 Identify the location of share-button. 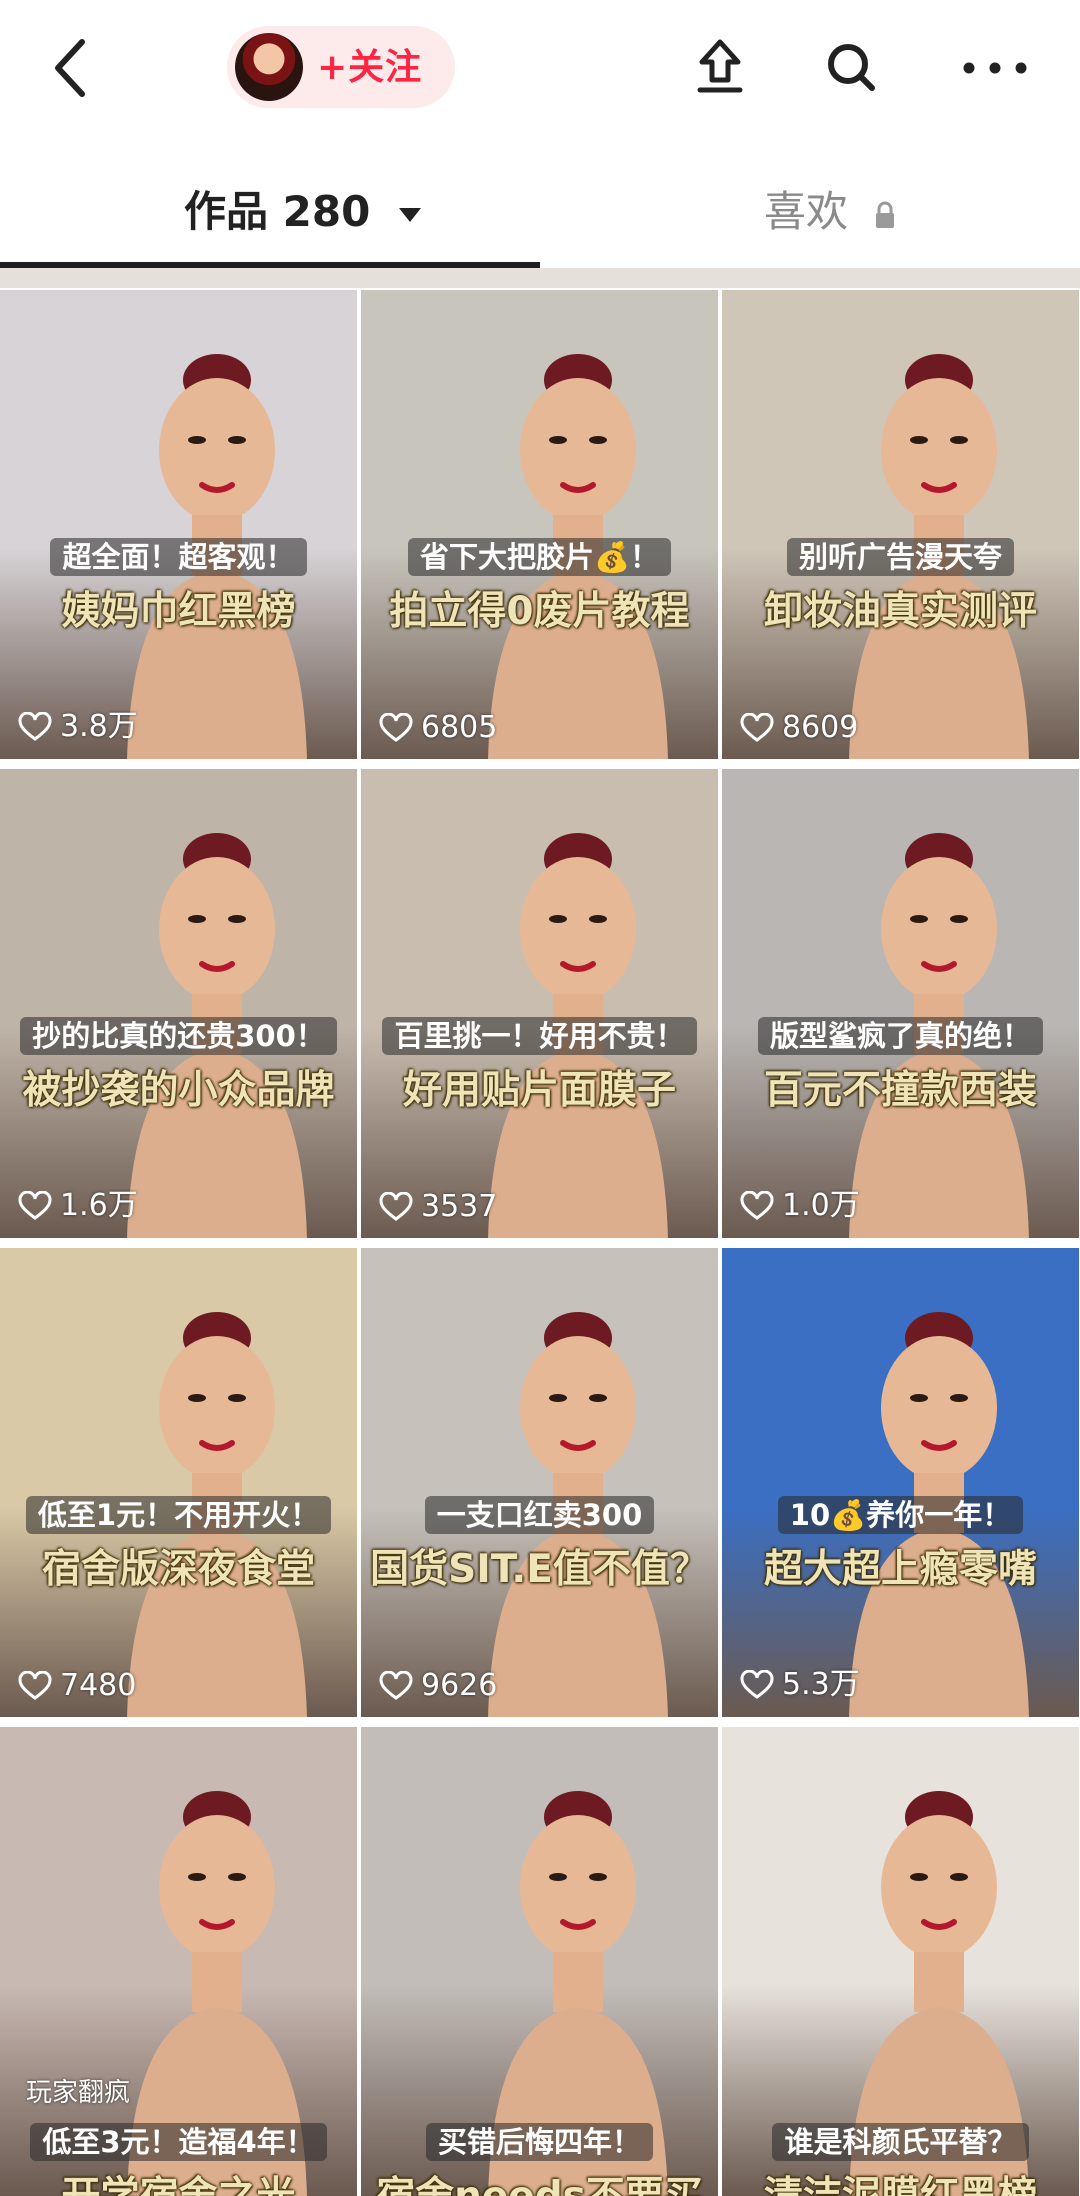
(720, 68).